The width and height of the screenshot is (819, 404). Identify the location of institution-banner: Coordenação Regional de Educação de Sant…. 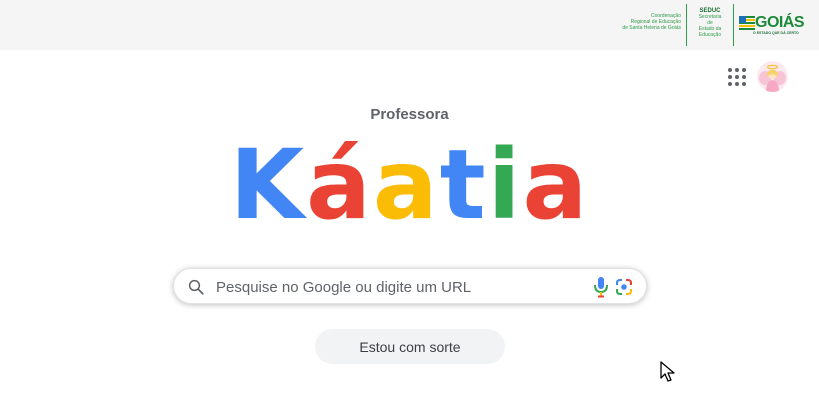
(409, 25).